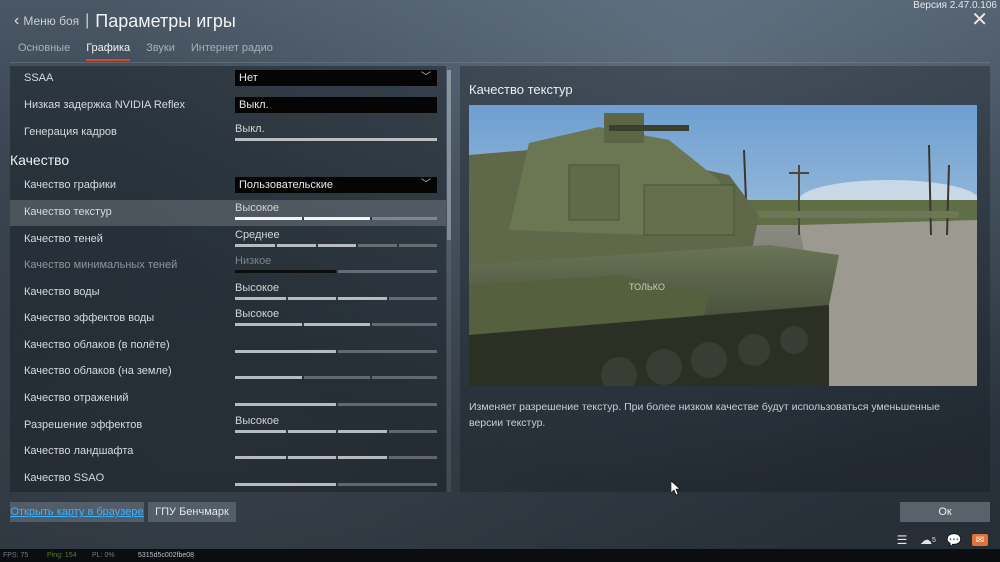 This screenshot has height=562, width=1000. What do you see at coordinates (232, 51) in the screenshot?
I see `tab-internet-radio: Интернет радио` at bounding box center [232, 51].